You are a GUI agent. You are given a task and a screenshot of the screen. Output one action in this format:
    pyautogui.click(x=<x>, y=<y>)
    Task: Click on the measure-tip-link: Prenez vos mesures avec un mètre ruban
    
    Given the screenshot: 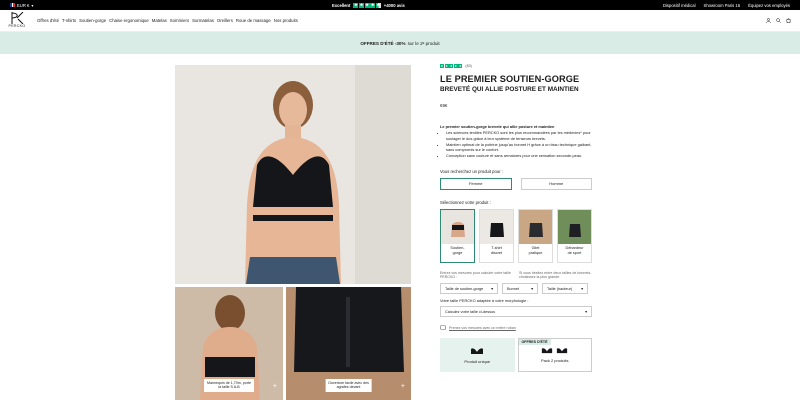 What is the action you would take?
    pyautogui.click(x=516, y=328)
    